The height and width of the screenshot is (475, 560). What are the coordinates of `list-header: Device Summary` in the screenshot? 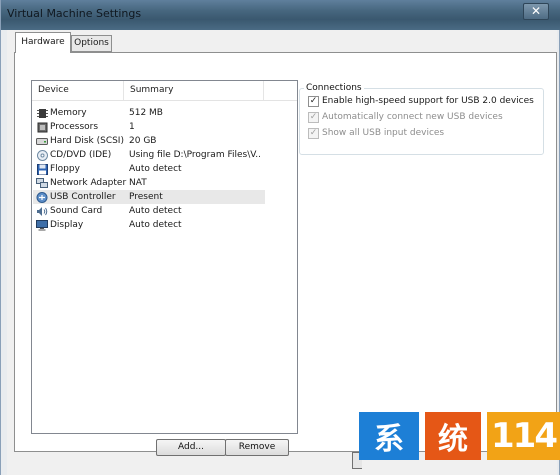 It's located at (164, 91).